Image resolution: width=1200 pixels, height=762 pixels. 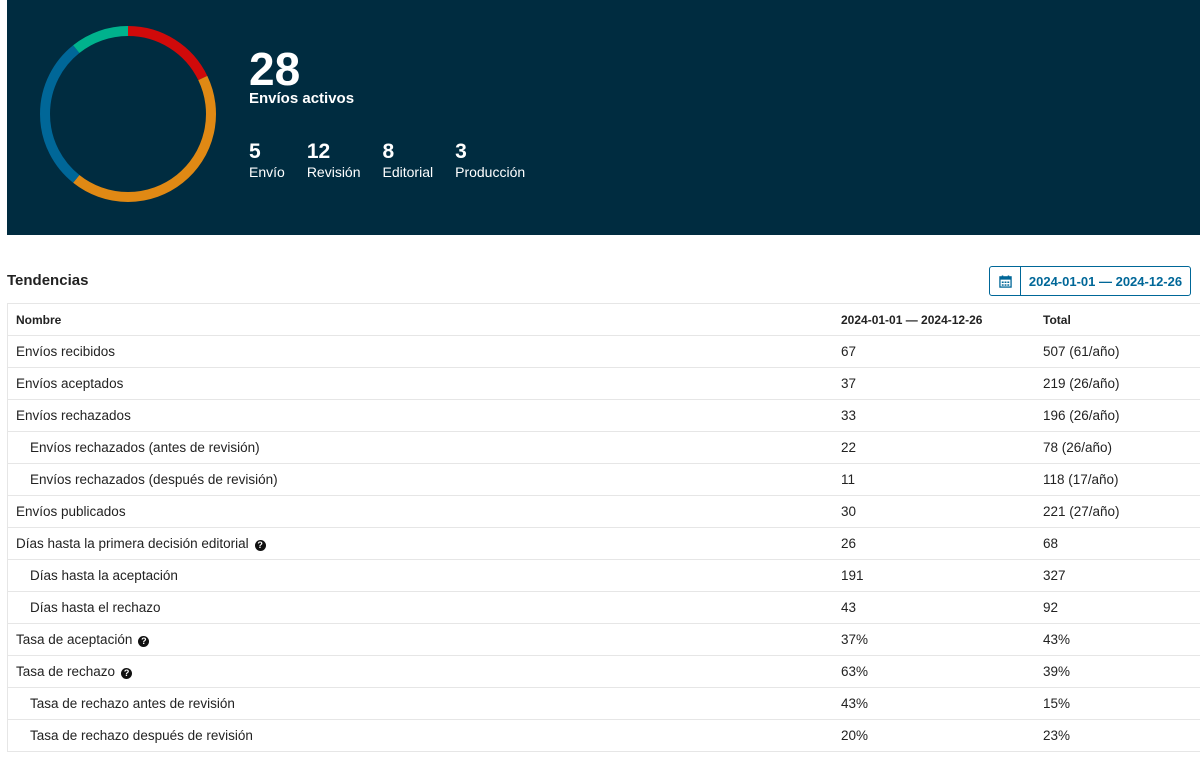 What do you see at coordinates (420, 511) in the screenshot?
I see `row-name-cell: Envíos publicados` at bounding box center [420, 511].